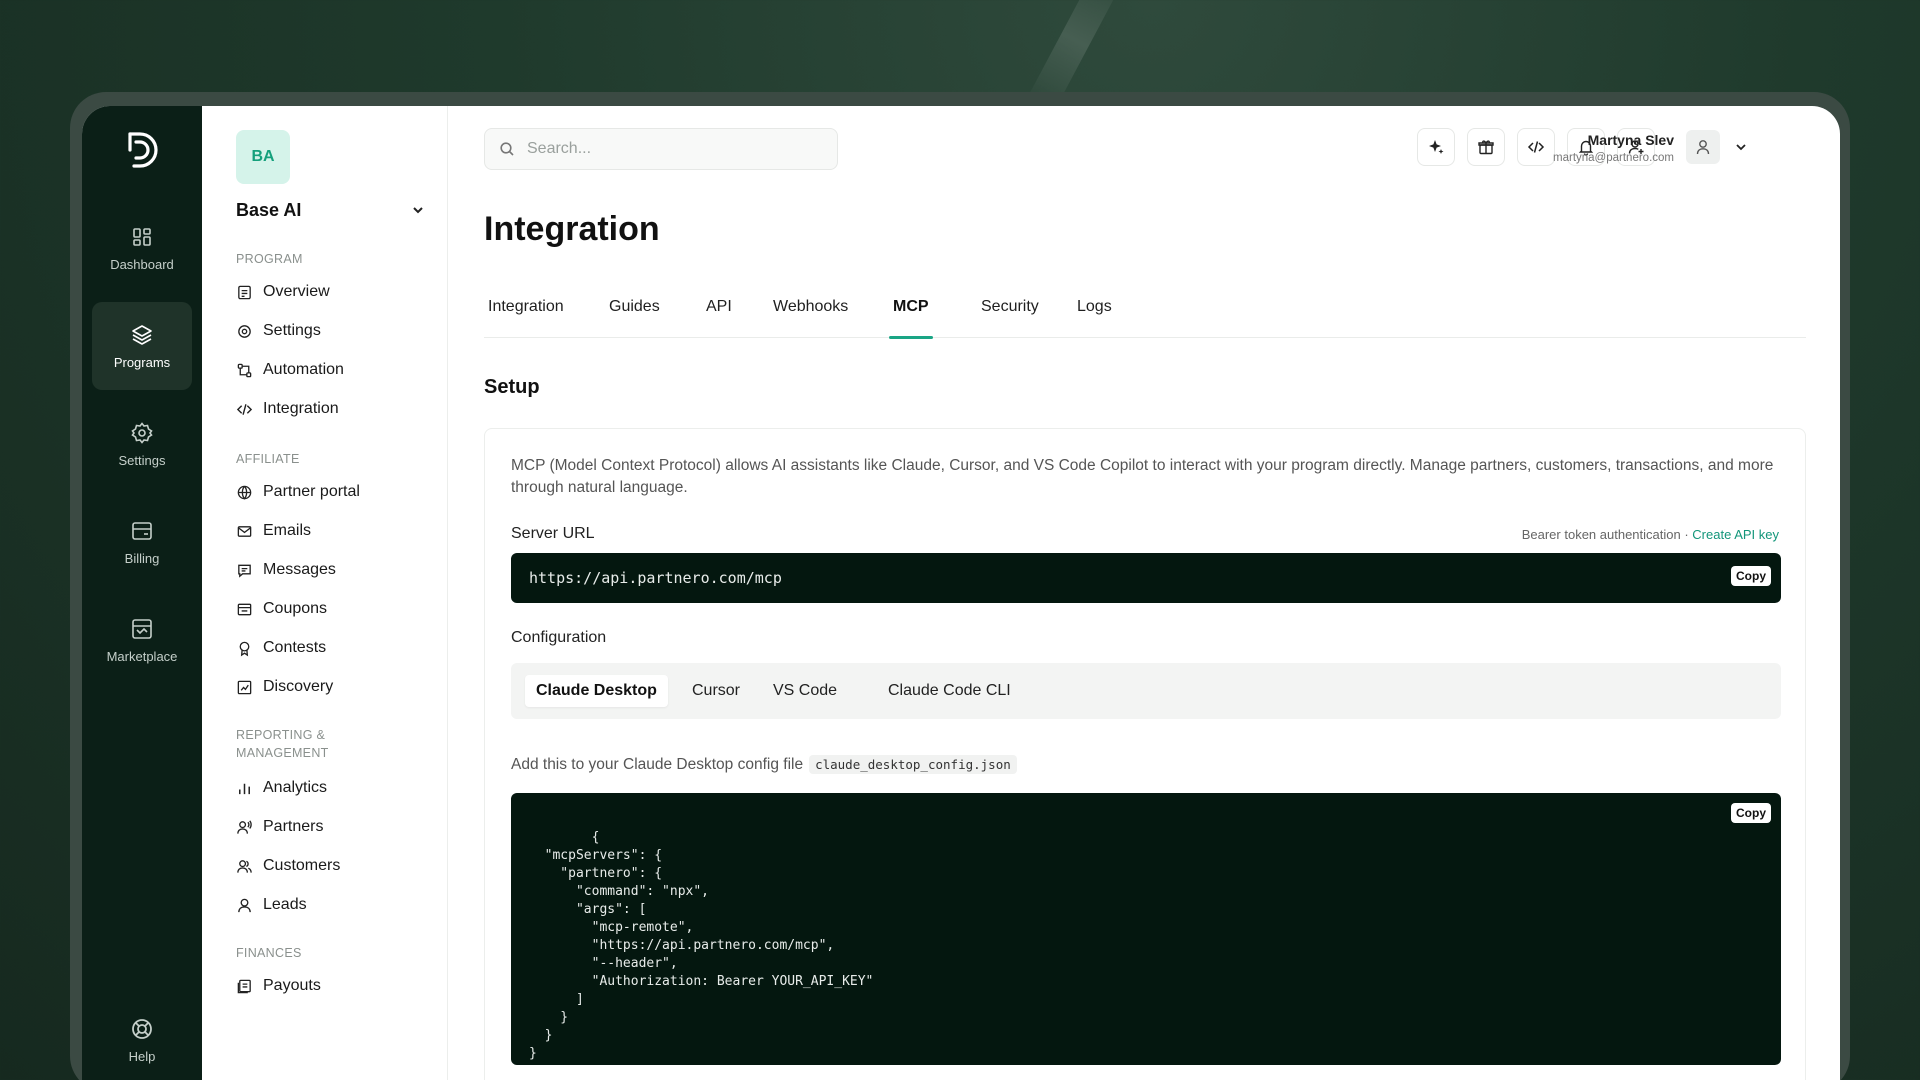 The image size is (1920, 1080). I want to click on code-icon, so click(244, 409).